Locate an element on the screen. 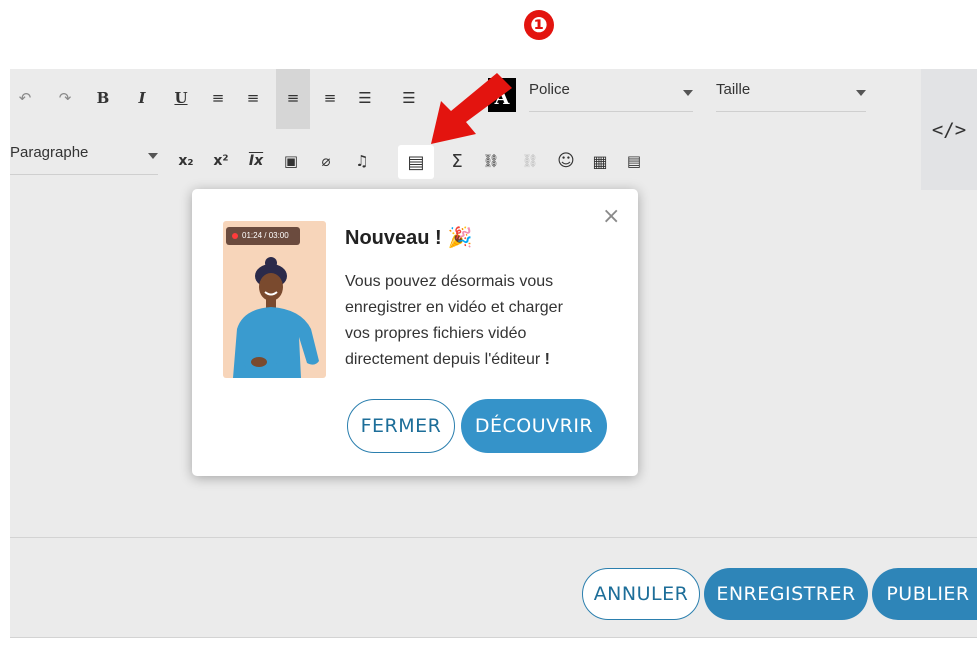 Image resolution: width=977 pixels, height=649 pixels. dialog-body-line: Vous pouvez désormais vous is located at coordinates (449, 281).